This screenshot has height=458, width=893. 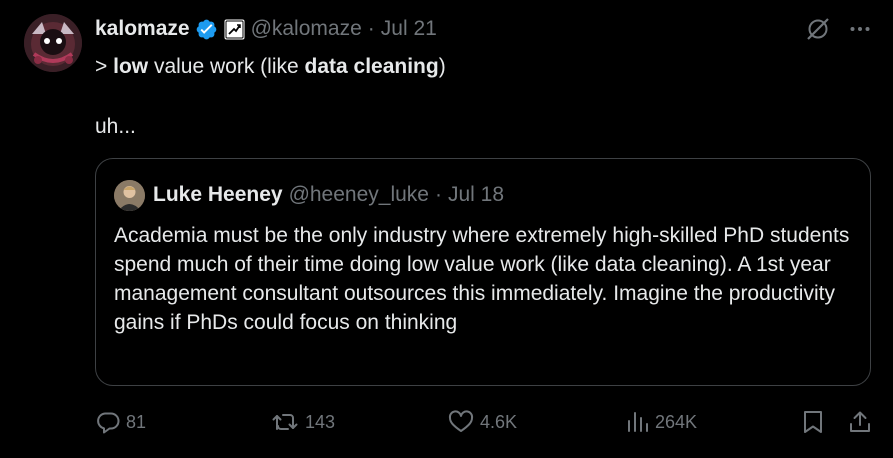 I want to click on retweet-button: 143, so click(x=303, y=422).